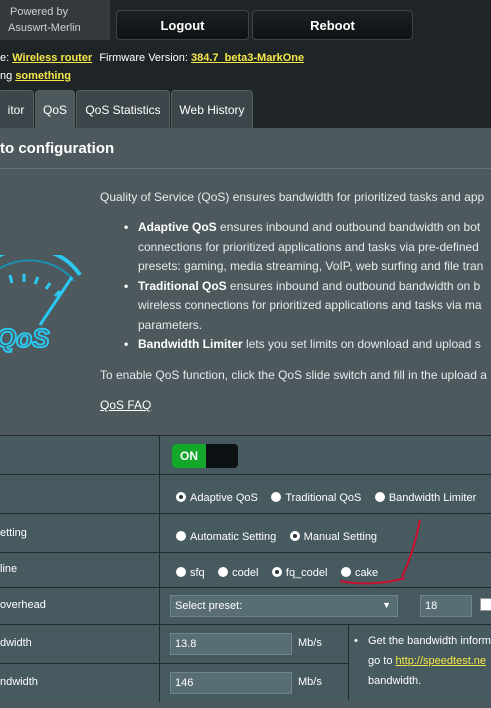 The height and width of the screenshot is (708, 491). I want to click on brand-line2: Asuswrt-Merlin, so click(44, 28).